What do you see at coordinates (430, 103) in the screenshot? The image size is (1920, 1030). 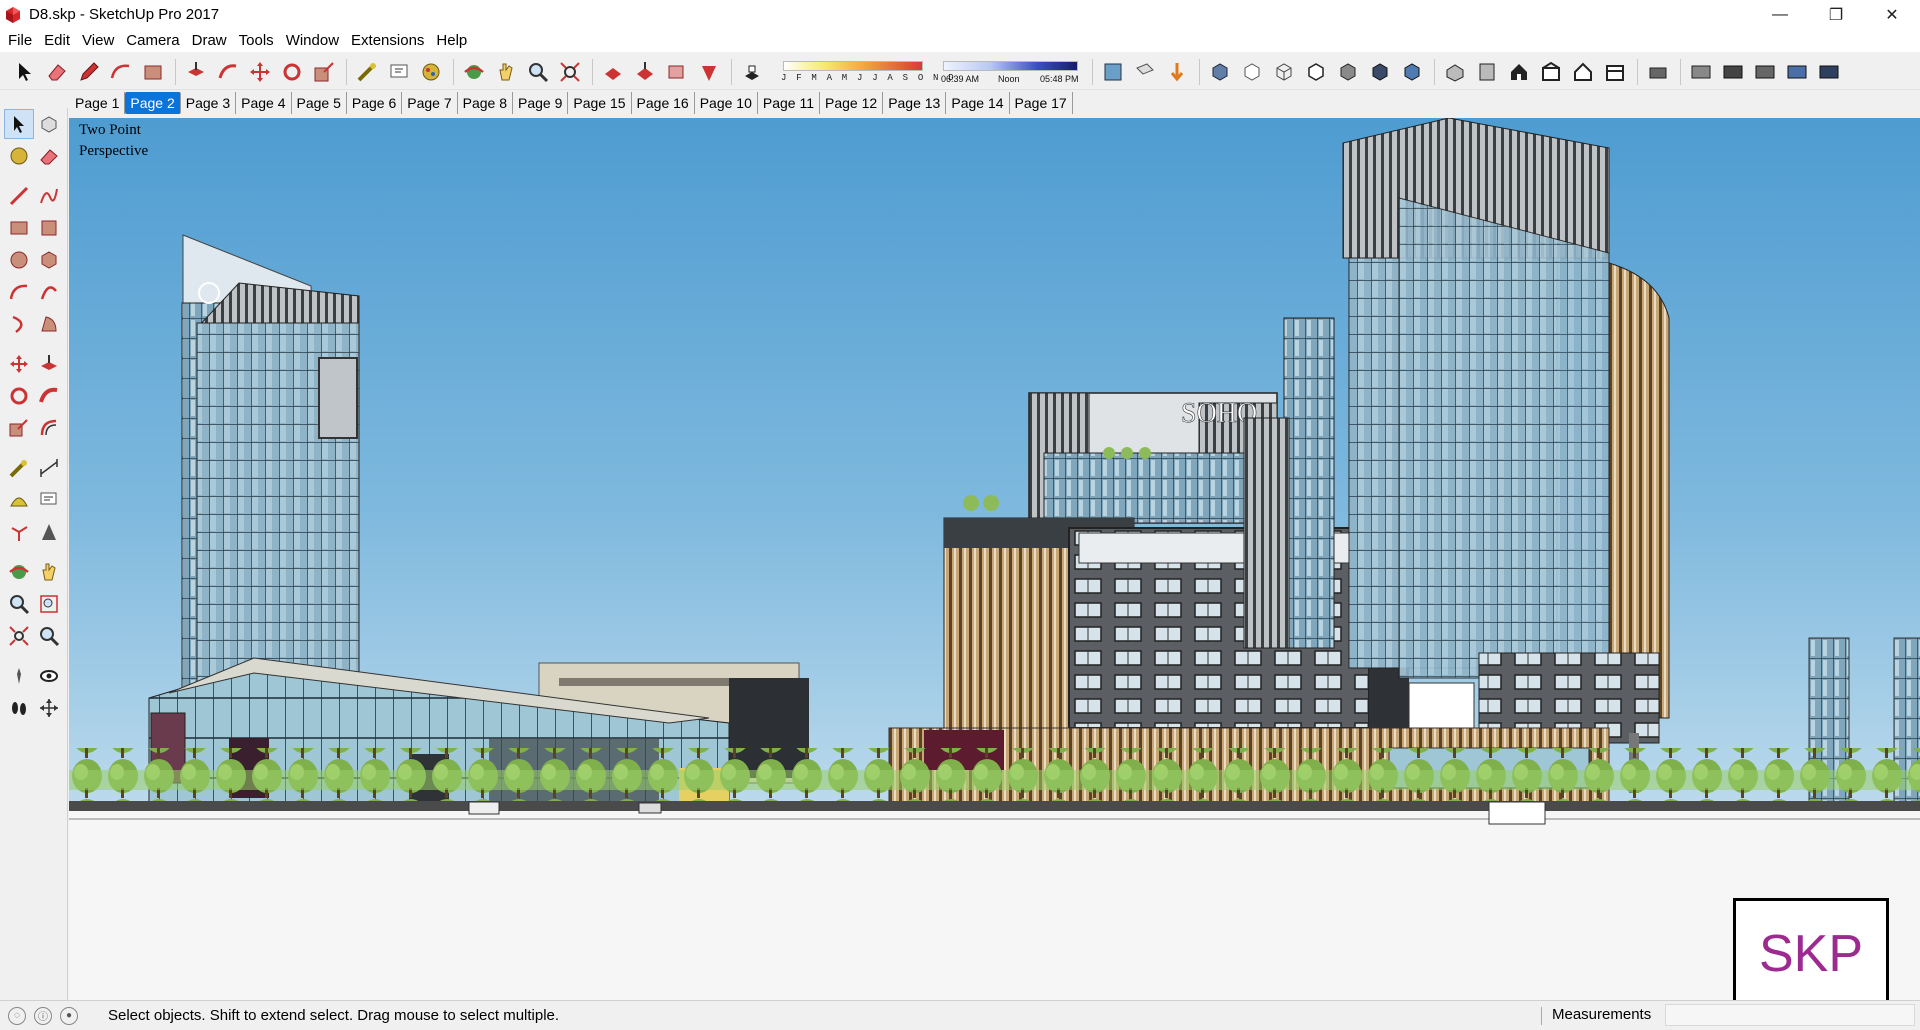 I see `tab-page-7: Page 7` at bounding box center [430, 103].